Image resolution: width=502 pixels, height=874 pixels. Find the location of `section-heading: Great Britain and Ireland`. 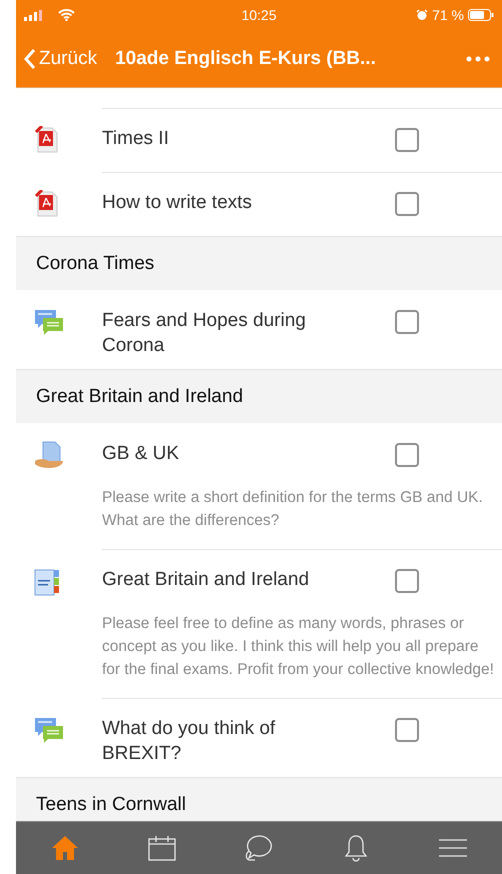

section-heading: Great Britain and Ireland is located at coordinates (259, 396).